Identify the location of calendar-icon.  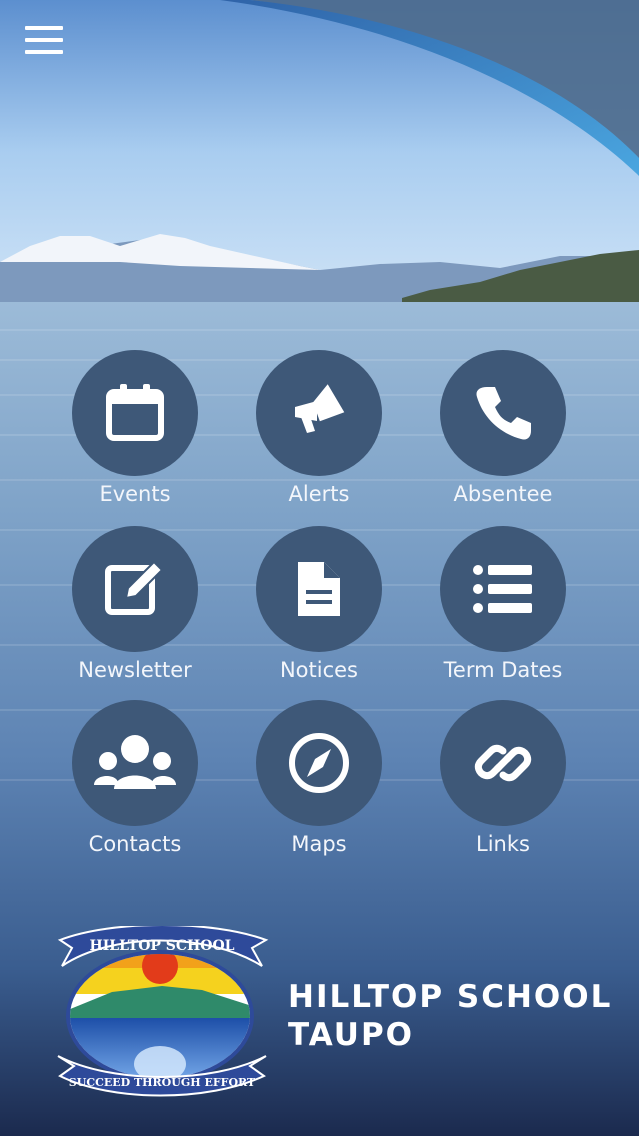
(135, 412).